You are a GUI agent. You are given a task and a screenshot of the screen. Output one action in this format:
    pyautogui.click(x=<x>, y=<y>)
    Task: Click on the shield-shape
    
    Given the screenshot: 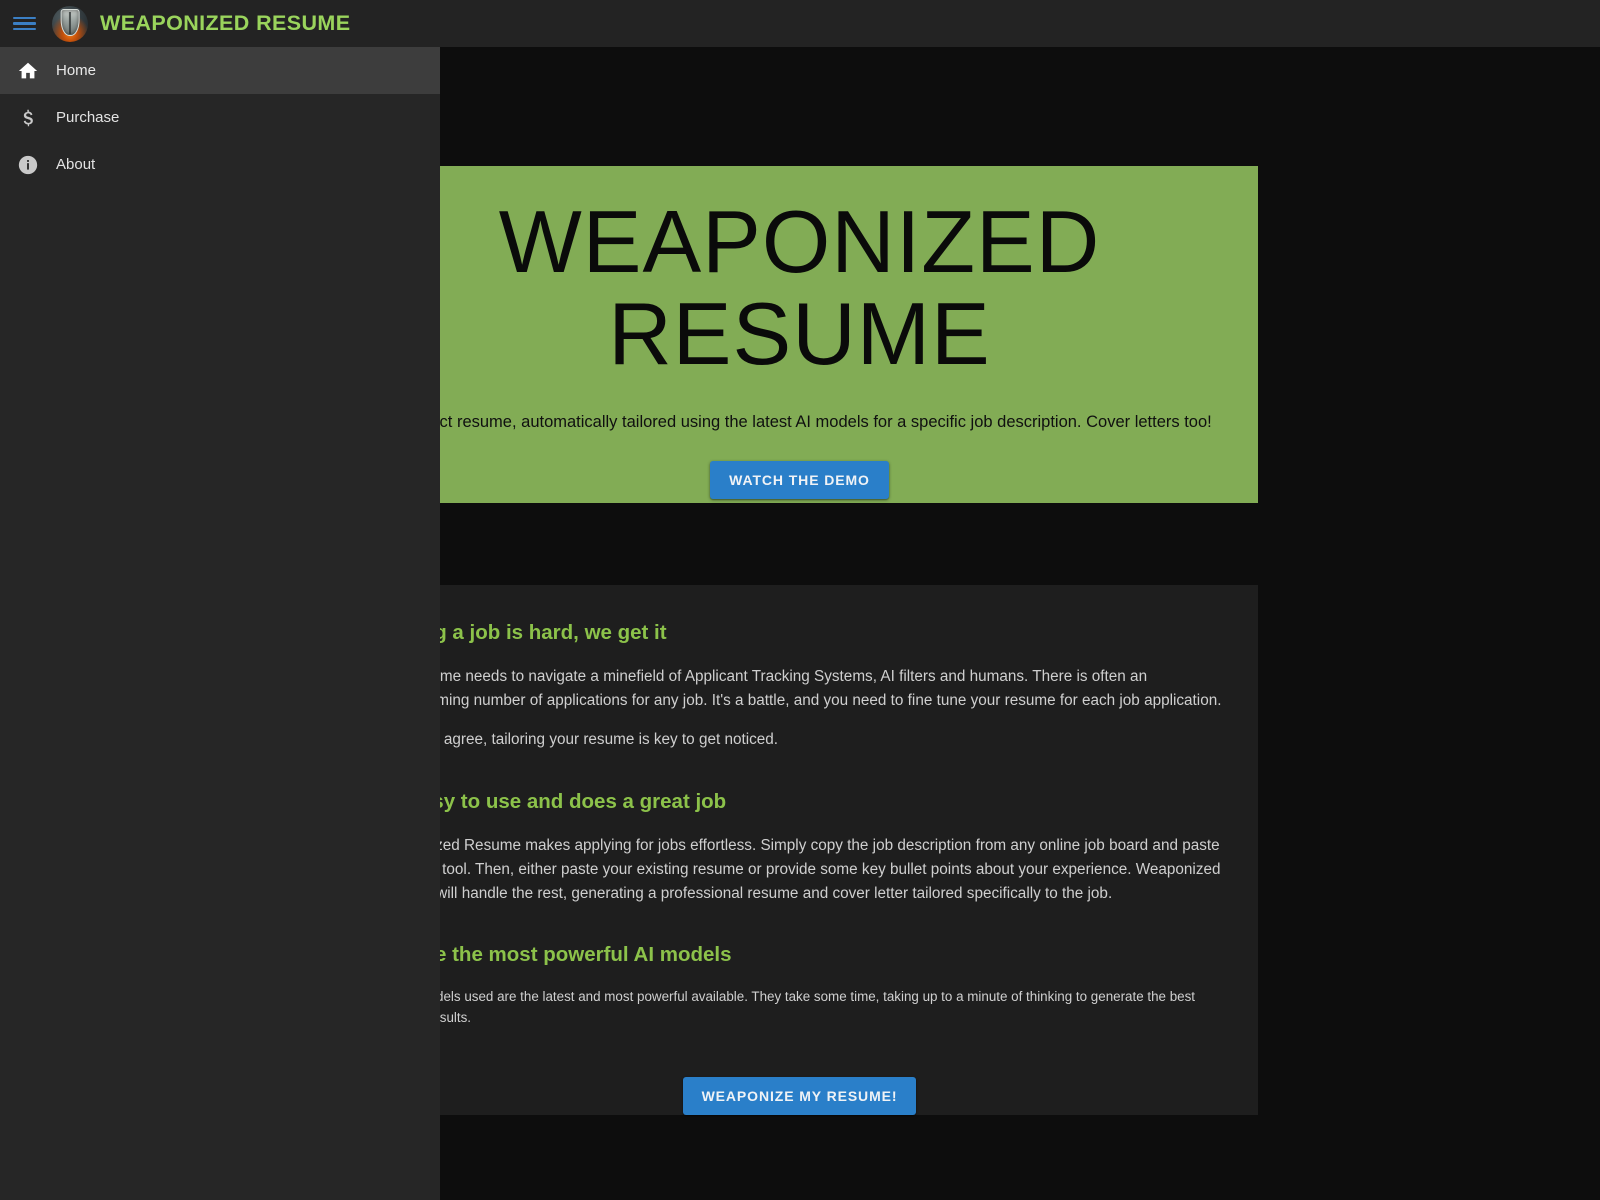 What is the action you would take?
    pyautogui.click(x=70, y=23)
    